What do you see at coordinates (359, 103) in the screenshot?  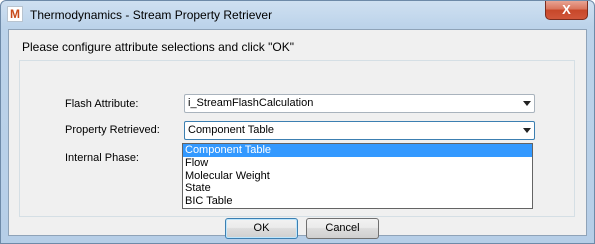 I see `flash-attribute-select: i_StreamFlashCalculation` at bounding box center [359, 103].